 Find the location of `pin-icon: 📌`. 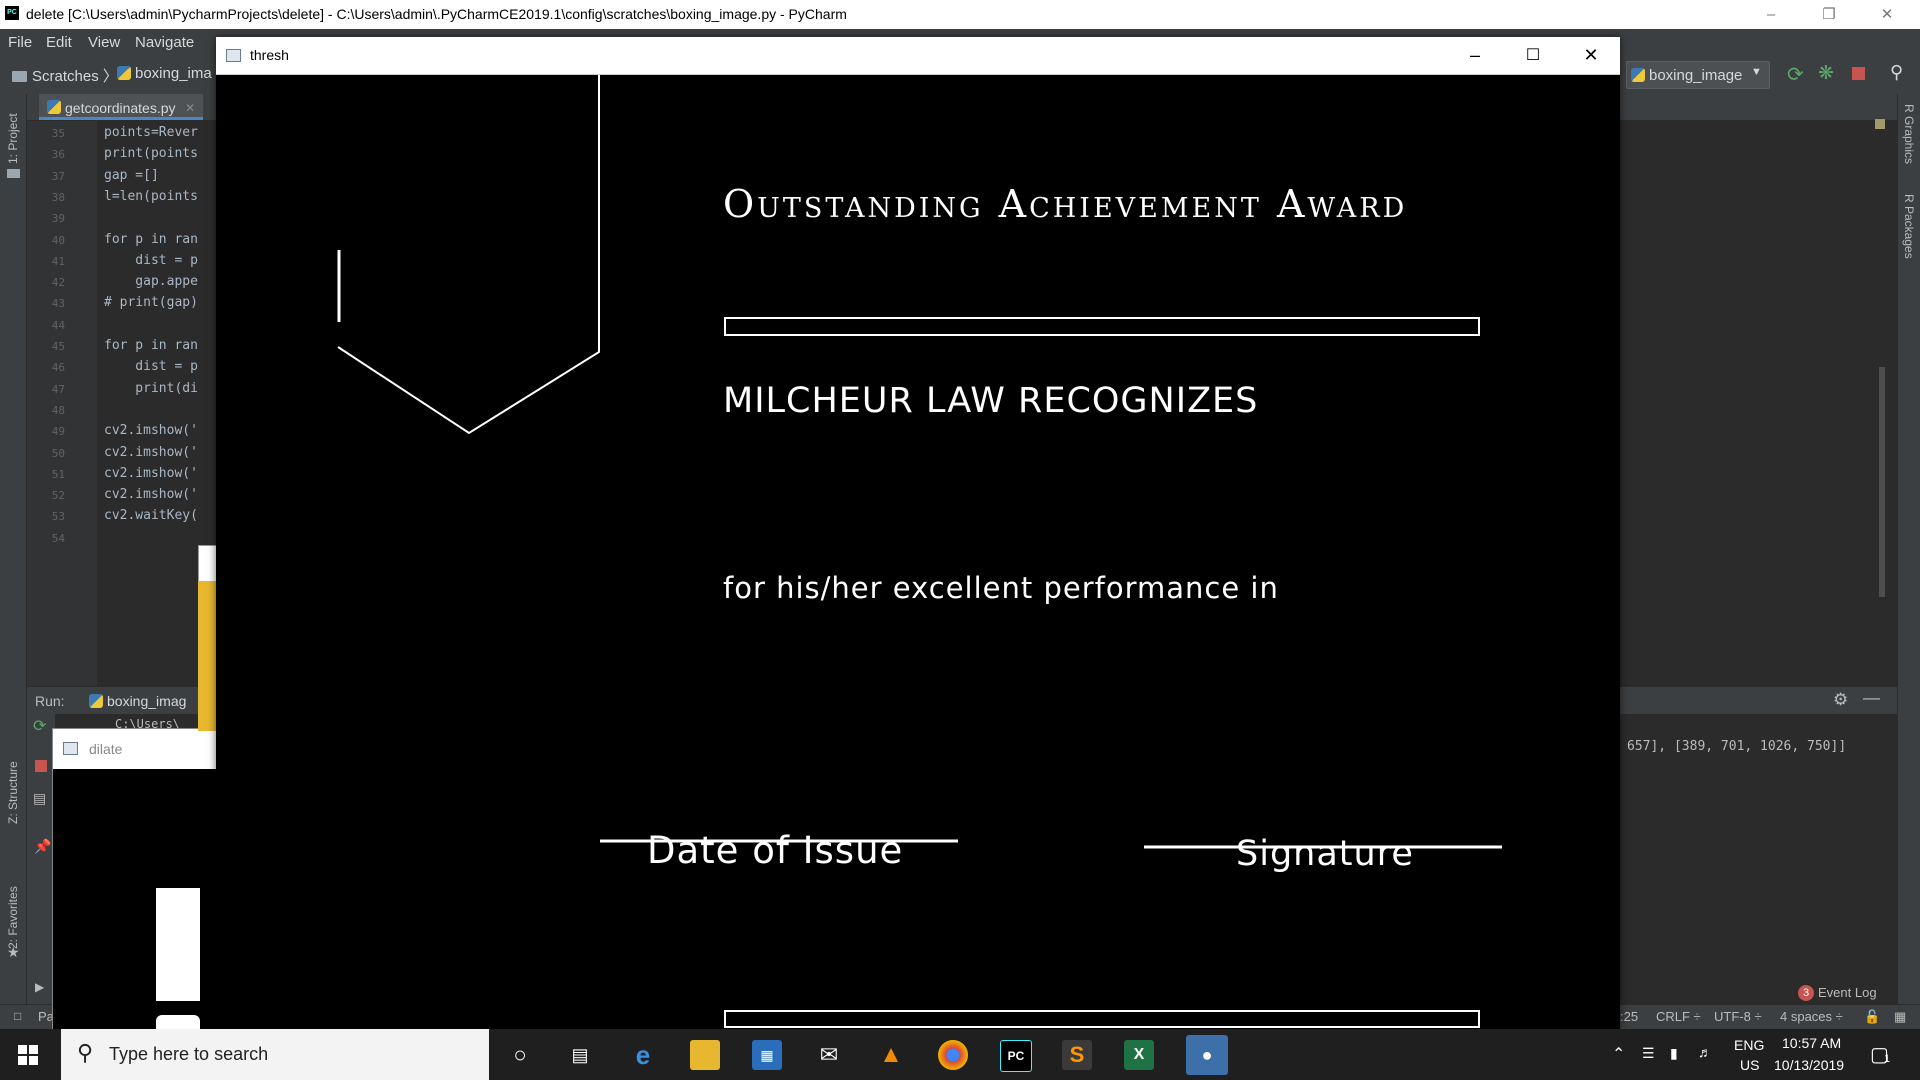

pin-icon: 📌 is located at coordinates (42, 846).